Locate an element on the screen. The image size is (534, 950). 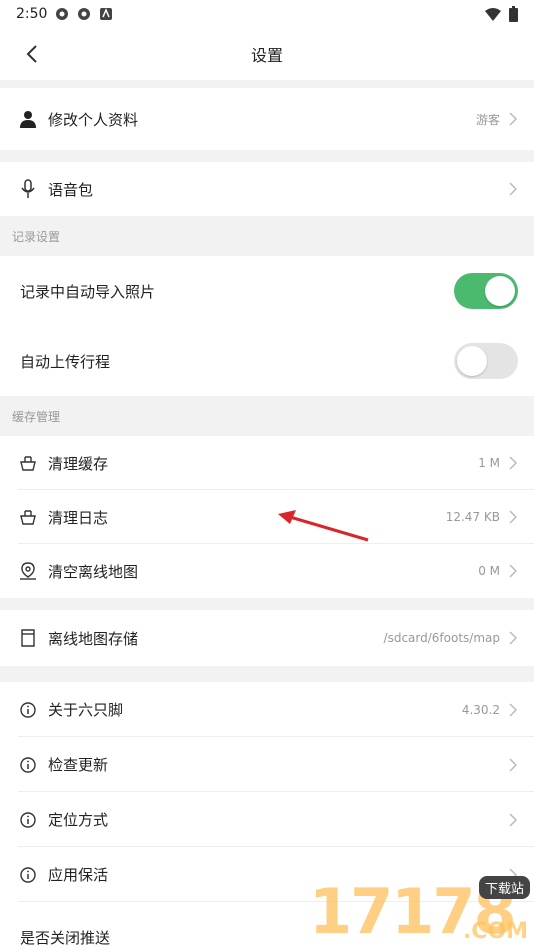
clear-cache-label: 清理缓存 is located at coordinates (78, 463).